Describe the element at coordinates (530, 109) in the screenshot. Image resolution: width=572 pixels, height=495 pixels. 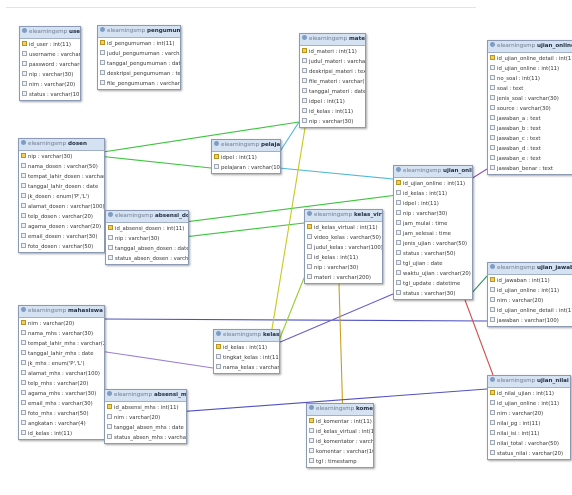
I see `table-column: source : varchar(30)` at that location.